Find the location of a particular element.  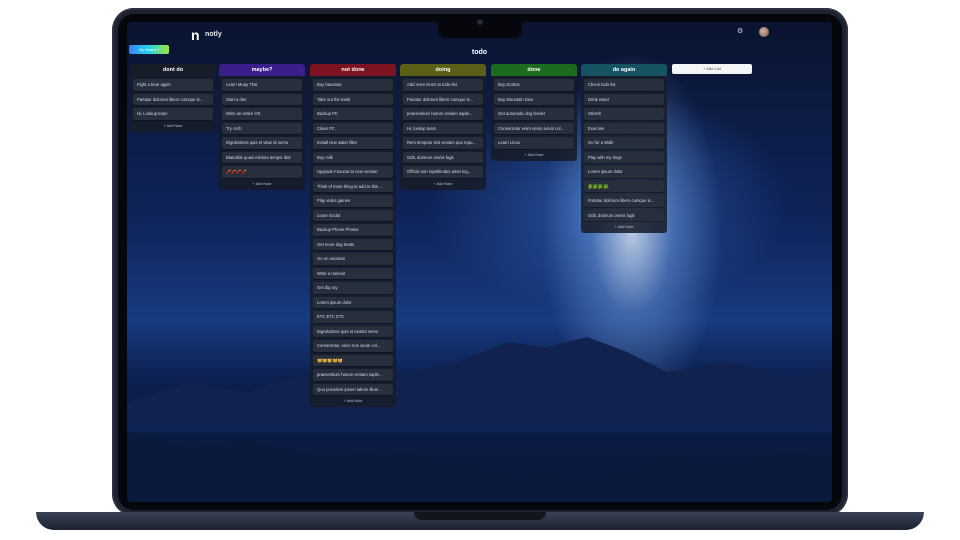

note-card: Write an entire OS is located at coordinates (262, 114).